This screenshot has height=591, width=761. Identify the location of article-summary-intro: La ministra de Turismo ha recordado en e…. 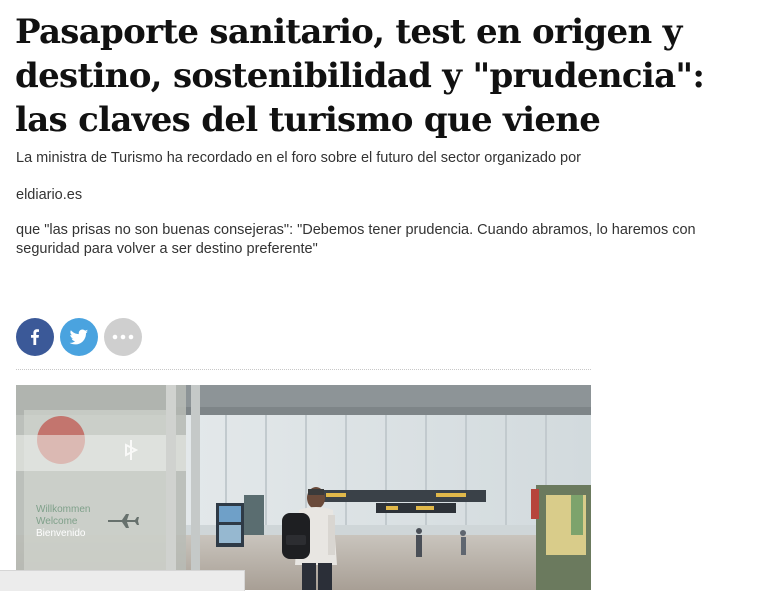
(299, 158).